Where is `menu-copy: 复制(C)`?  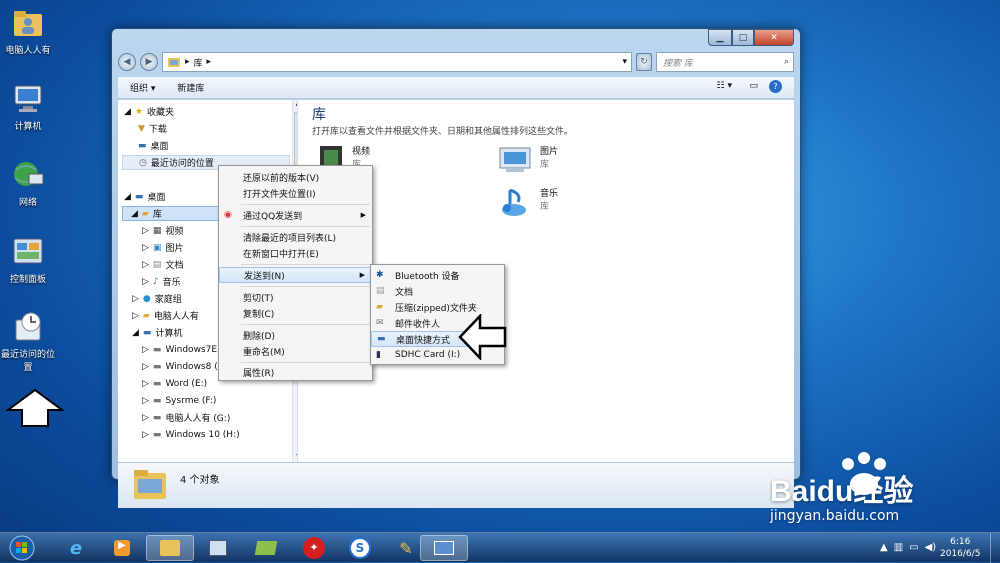 menu-copy: 复制(C) is located at coordinates (295, 313).